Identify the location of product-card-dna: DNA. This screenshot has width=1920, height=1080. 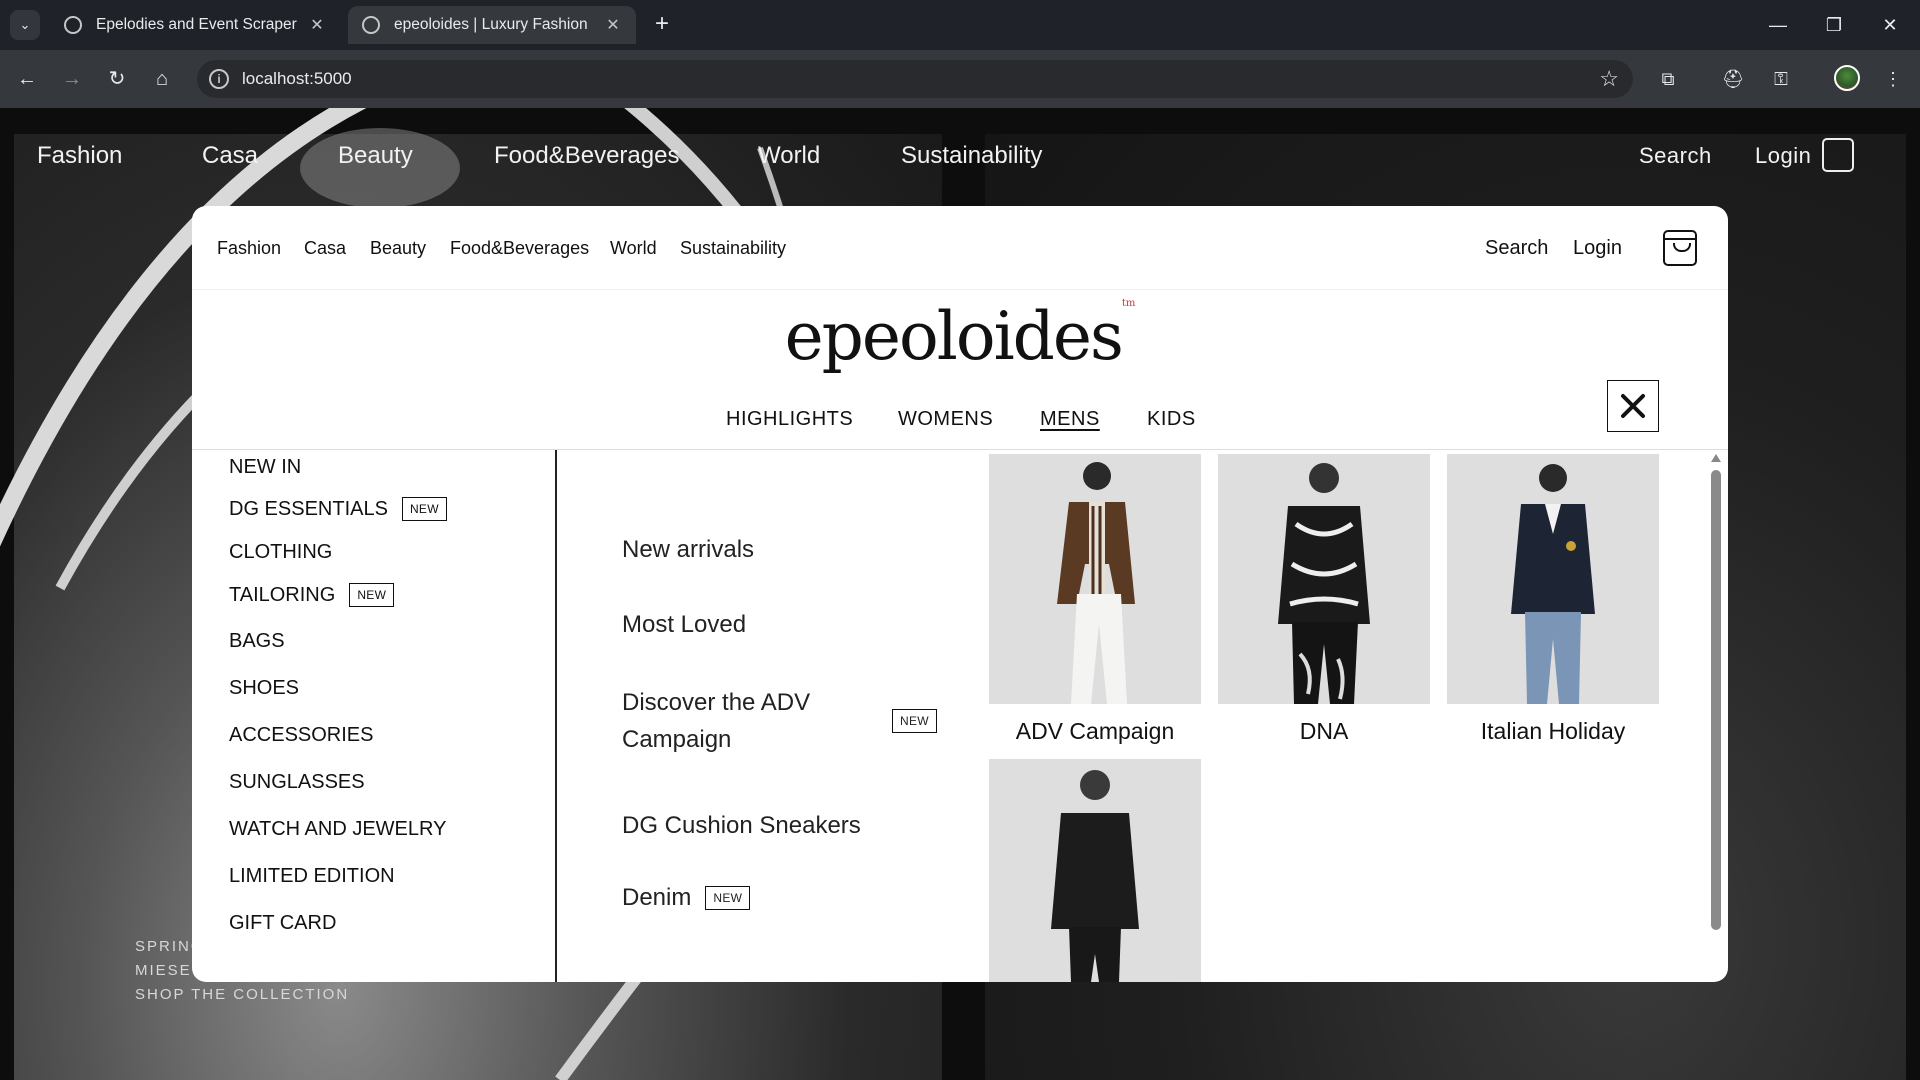
(1324, 599).